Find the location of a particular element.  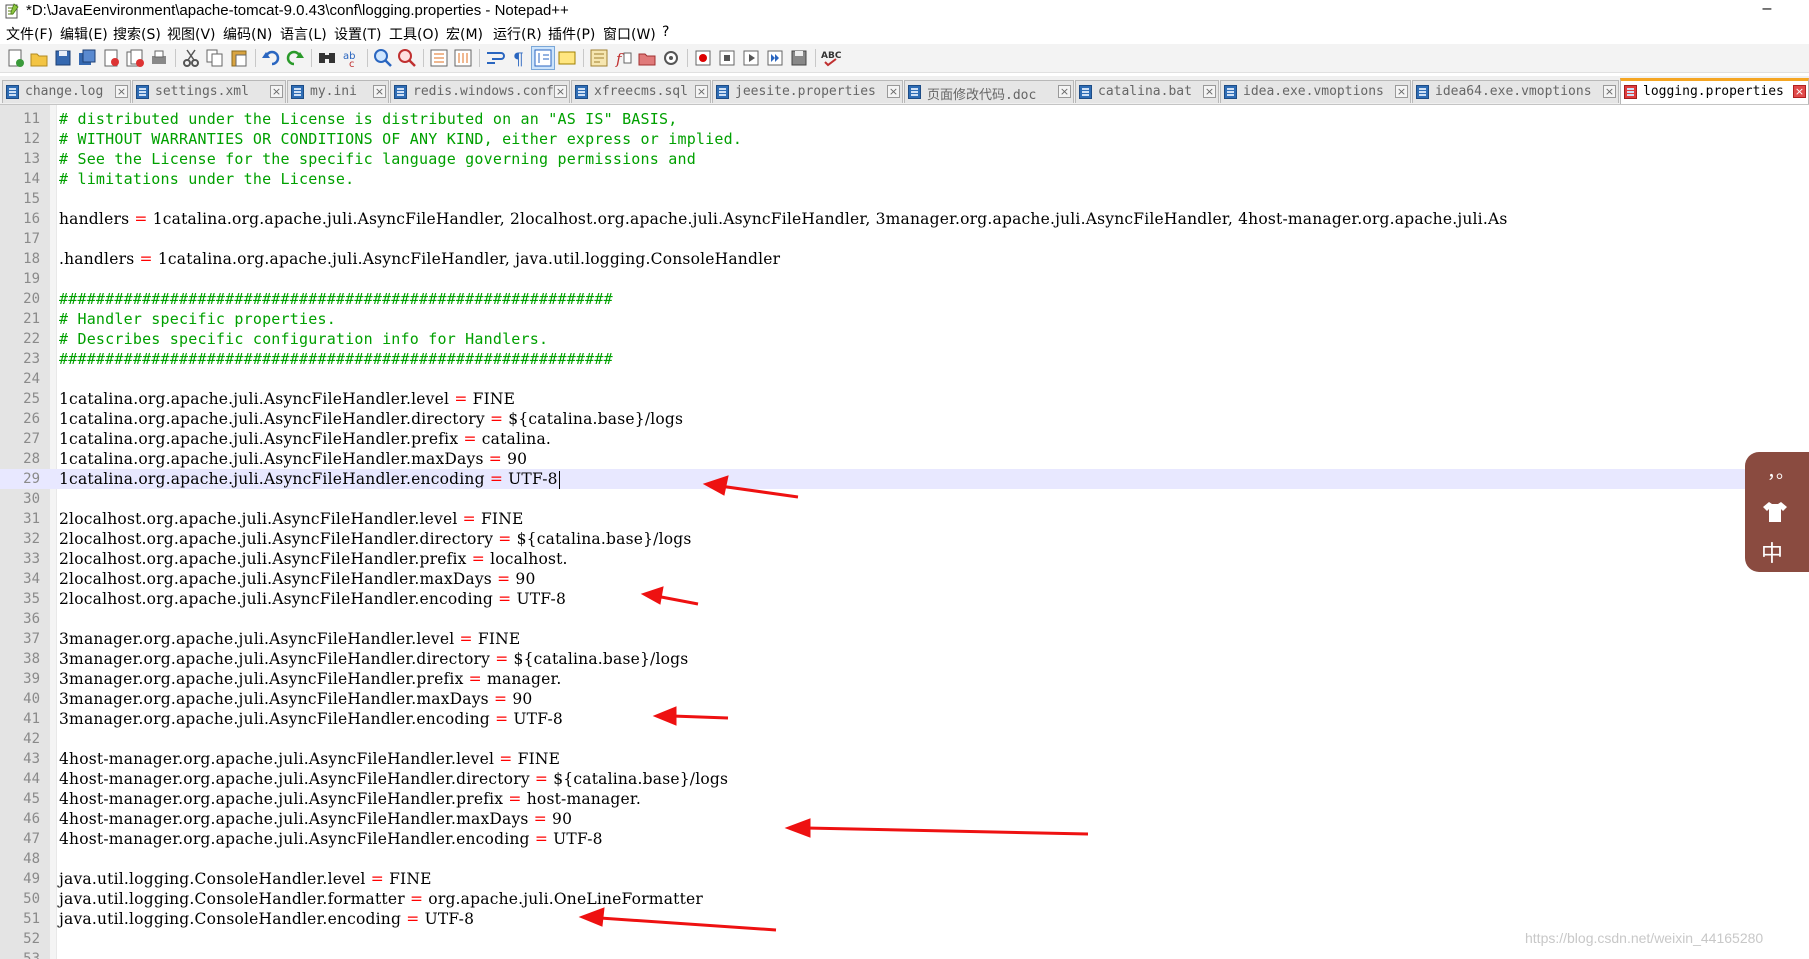

file-tab: jeesite.properties × is located at coordinates (807, 91).